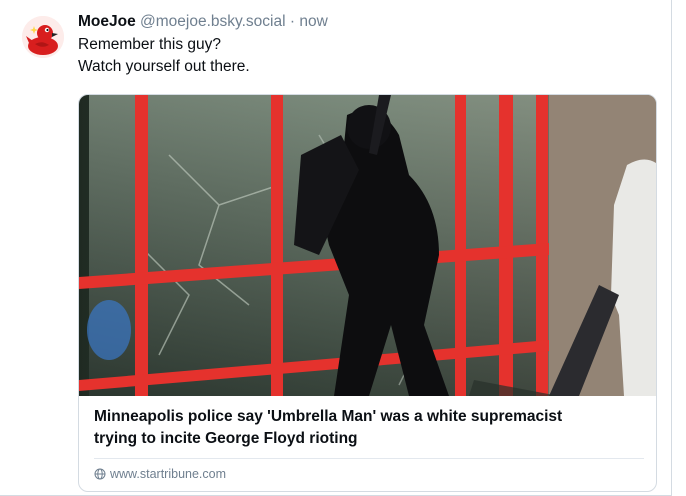  What do you see at coordinates (313, 21) in the screenshot?
I see `post-timestamp: now` at bounding box center [313, 21].